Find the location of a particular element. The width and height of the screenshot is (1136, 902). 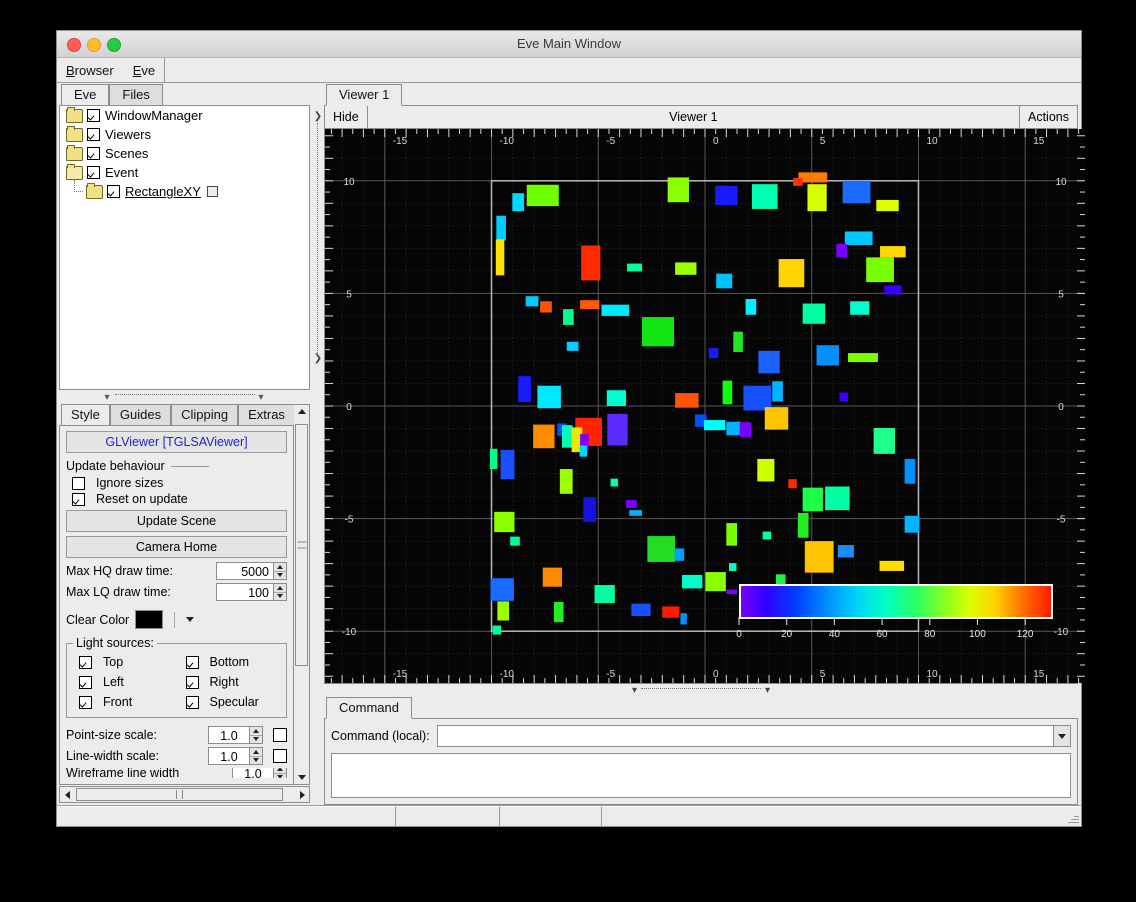

axis-tick-label: 0 is located at coordinates (349, 407).